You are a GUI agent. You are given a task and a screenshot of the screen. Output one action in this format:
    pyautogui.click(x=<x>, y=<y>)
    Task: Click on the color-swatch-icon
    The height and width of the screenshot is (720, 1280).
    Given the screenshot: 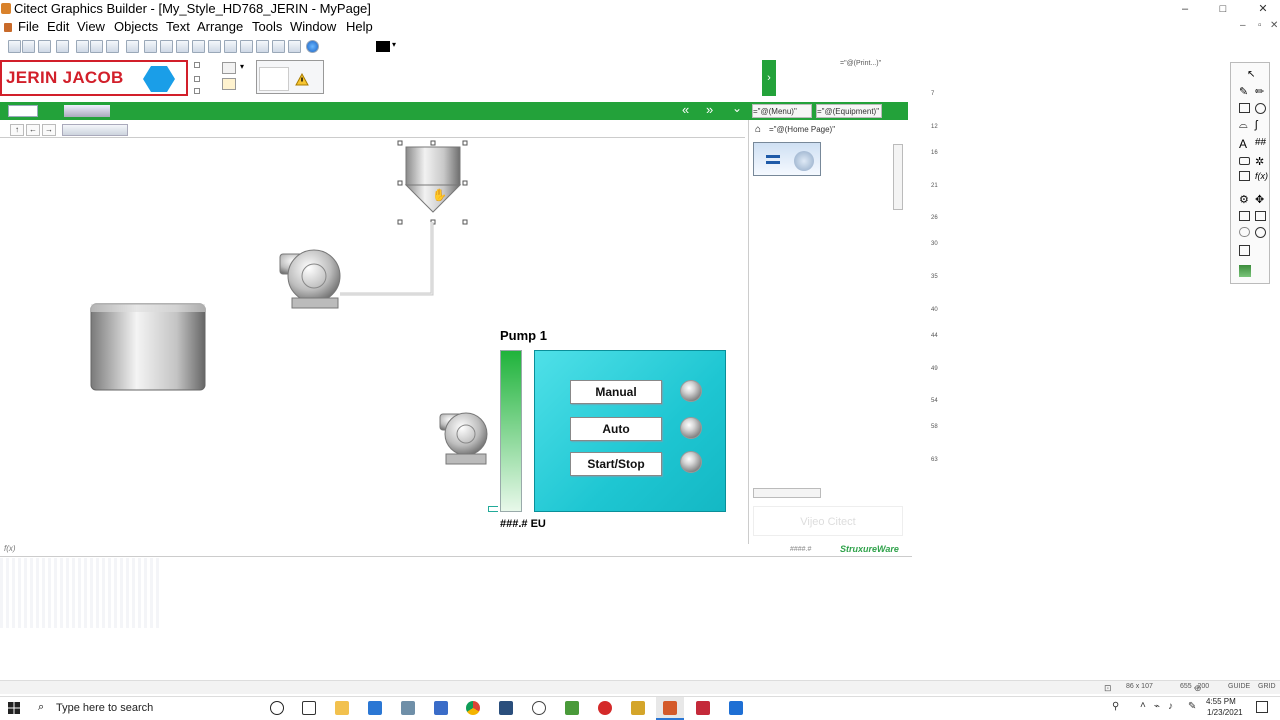 What is the action you would take?
    pyautogui.click(x=383, y=46)
    